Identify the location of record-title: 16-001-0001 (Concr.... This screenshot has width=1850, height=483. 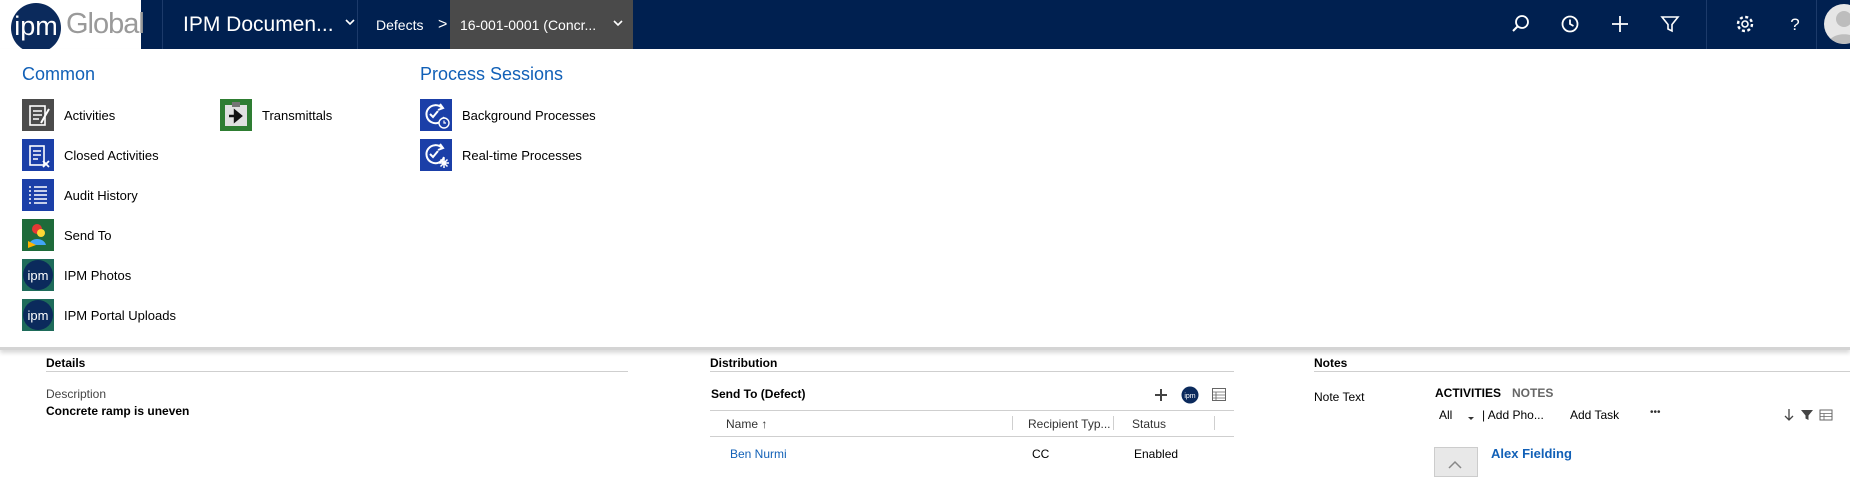
(528, 24).